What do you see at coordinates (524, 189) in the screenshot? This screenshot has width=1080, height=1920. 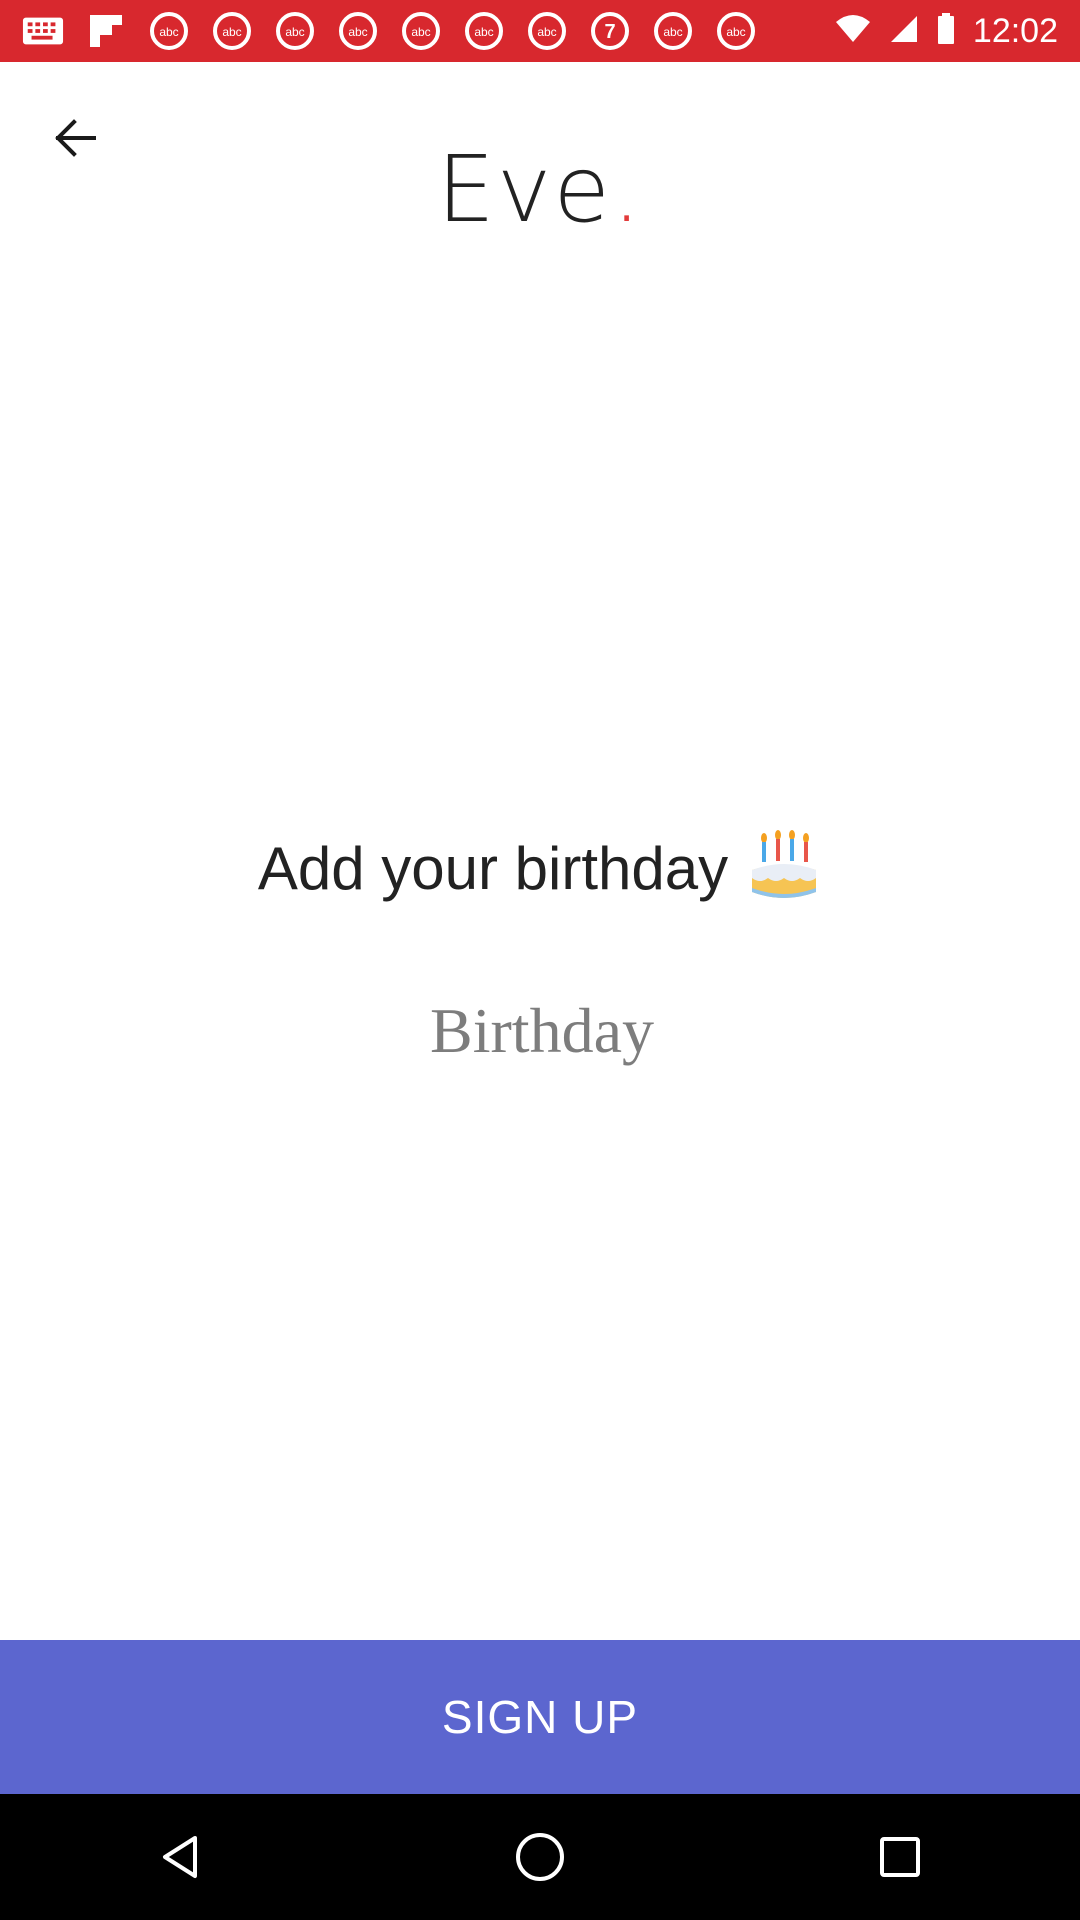 I see `logo-text: Eve` at bounding box center [524, 189].